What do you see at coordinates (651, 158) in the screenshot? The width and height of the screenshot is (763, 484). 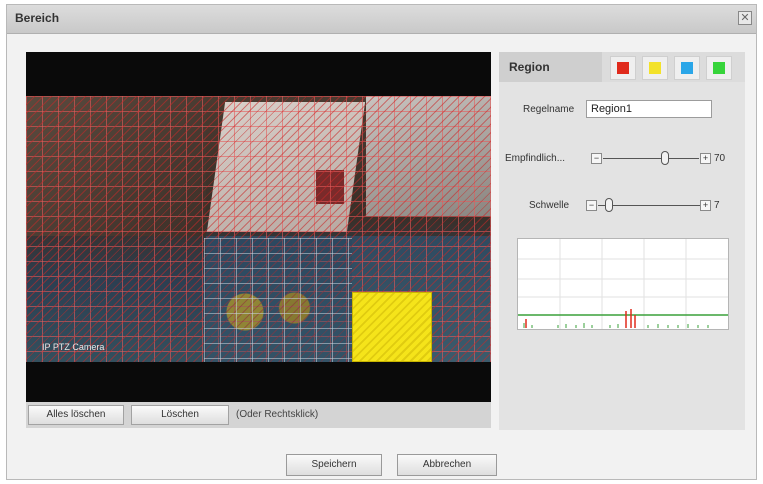 I see `sensitivity-track` at bounding box center [651, 158].